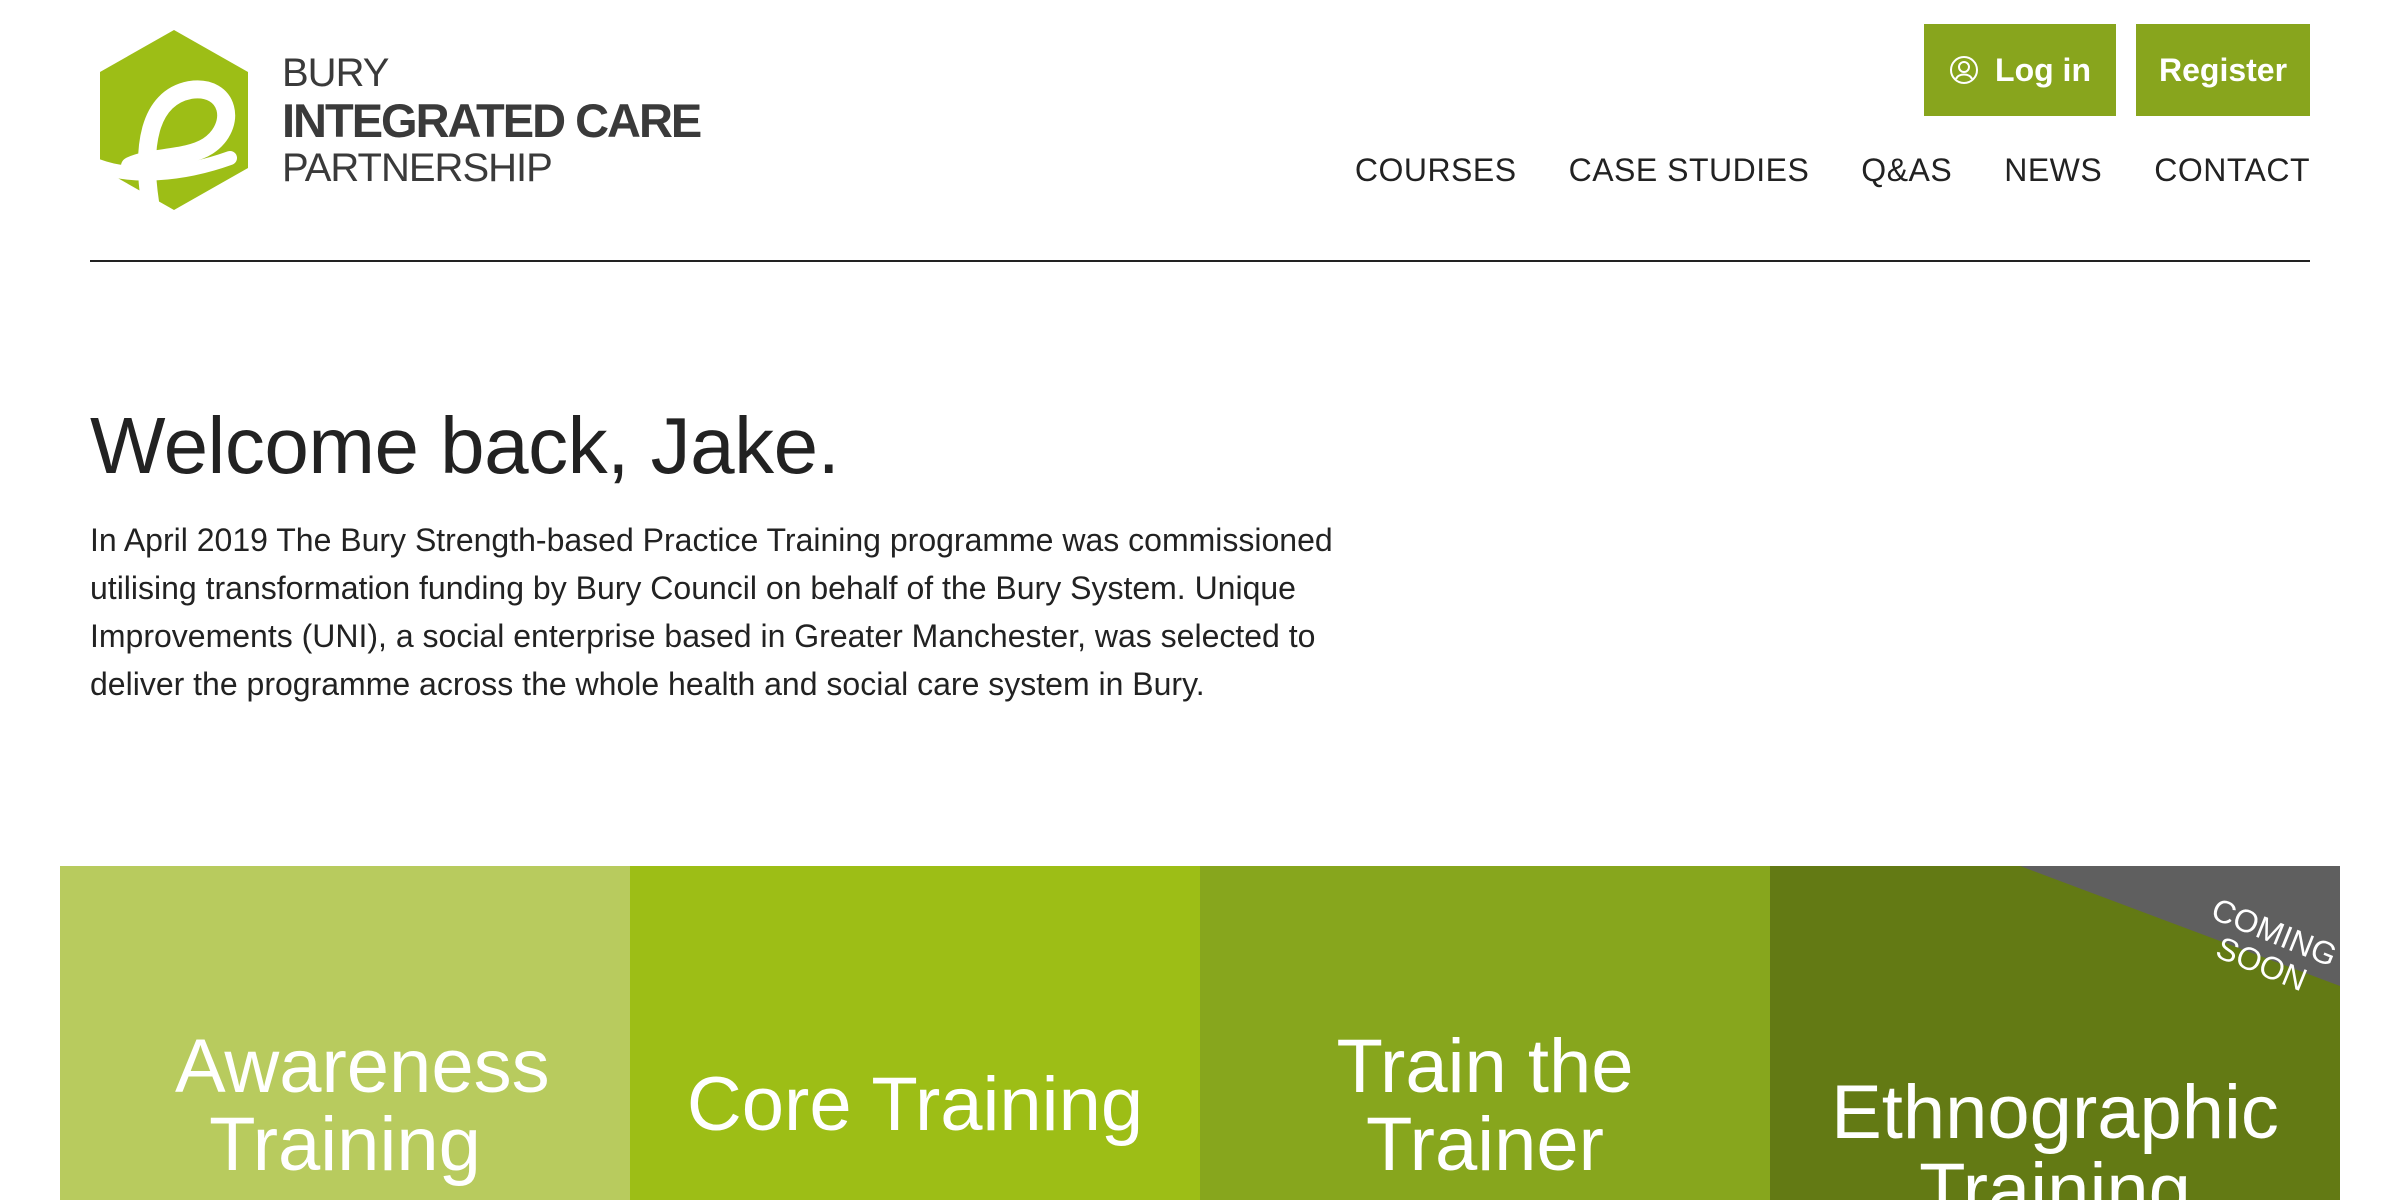  Describe the element at coordinates (2232, 170) in the screenshot. I see `nav-contact: CONTACT` at that location.